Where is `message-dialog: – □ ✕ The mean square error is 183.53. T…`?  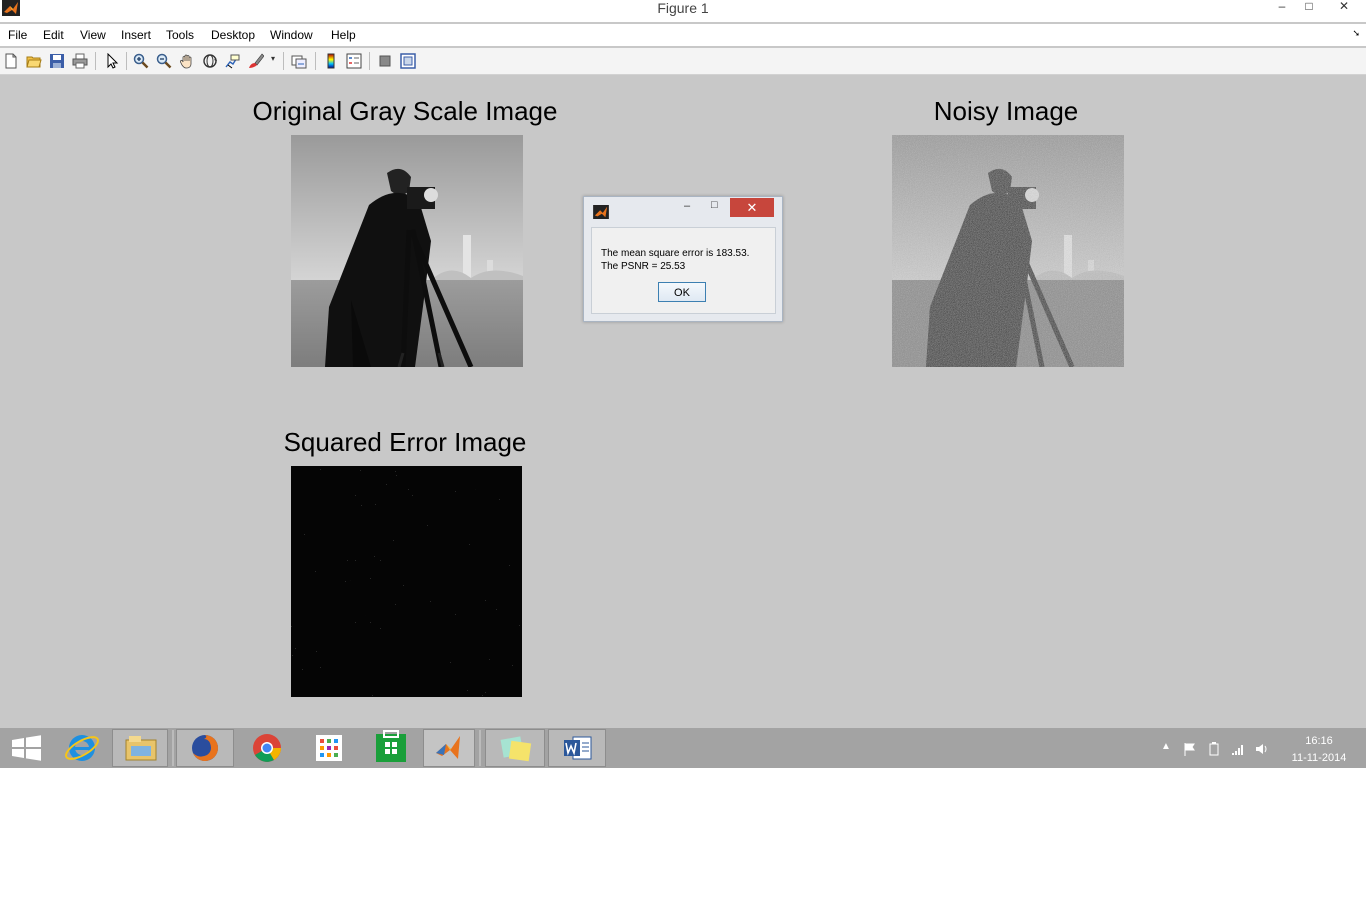
message-dialog: – □ ✕ The mean square error is 183.53. T… is located at coordinates (683, 259).